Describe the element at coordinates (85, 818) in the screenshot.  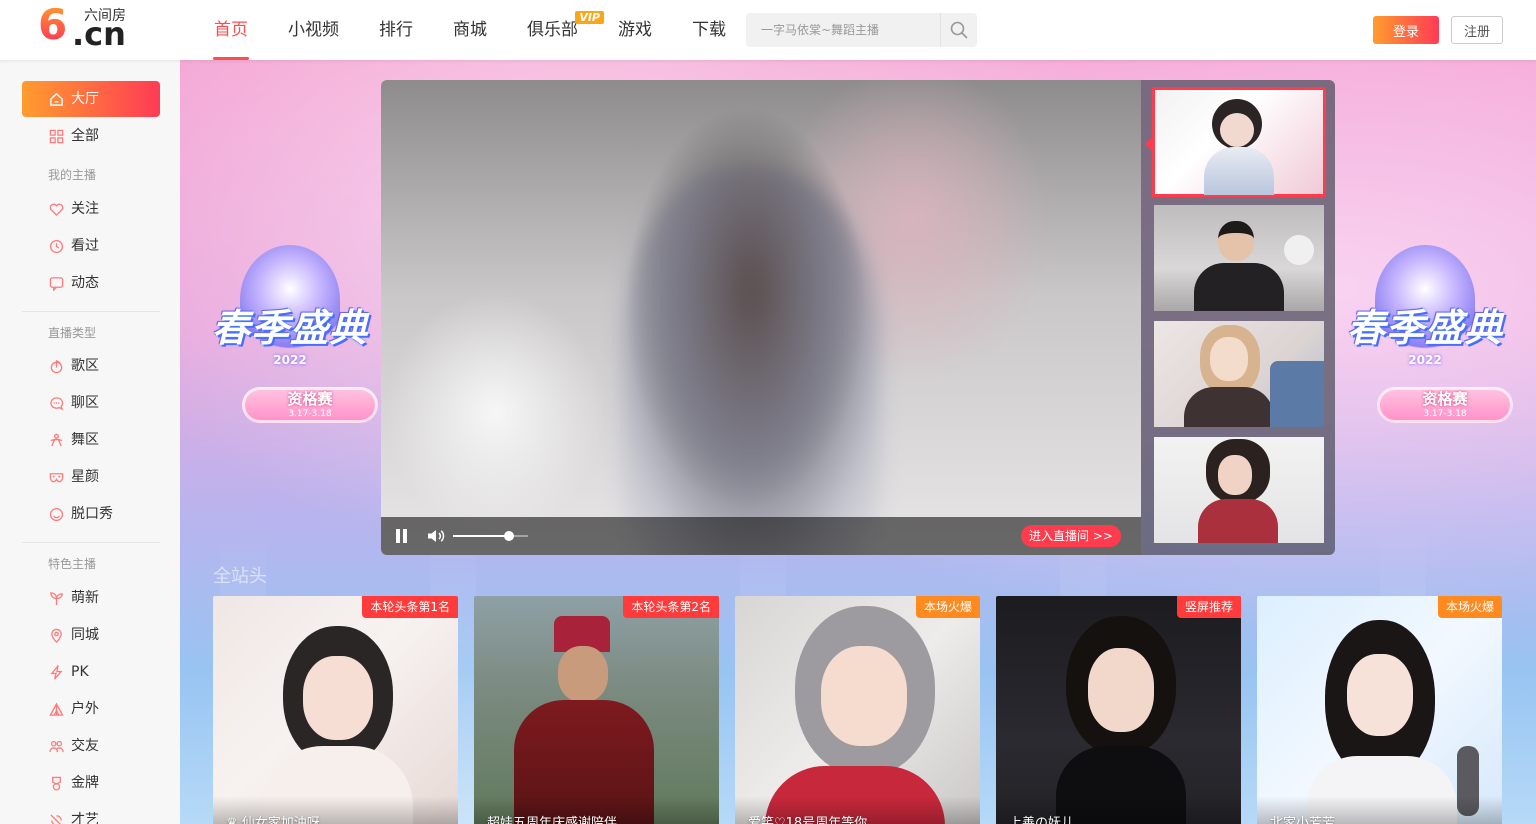
I see `sidebar-item-label: 才艺` at that location.